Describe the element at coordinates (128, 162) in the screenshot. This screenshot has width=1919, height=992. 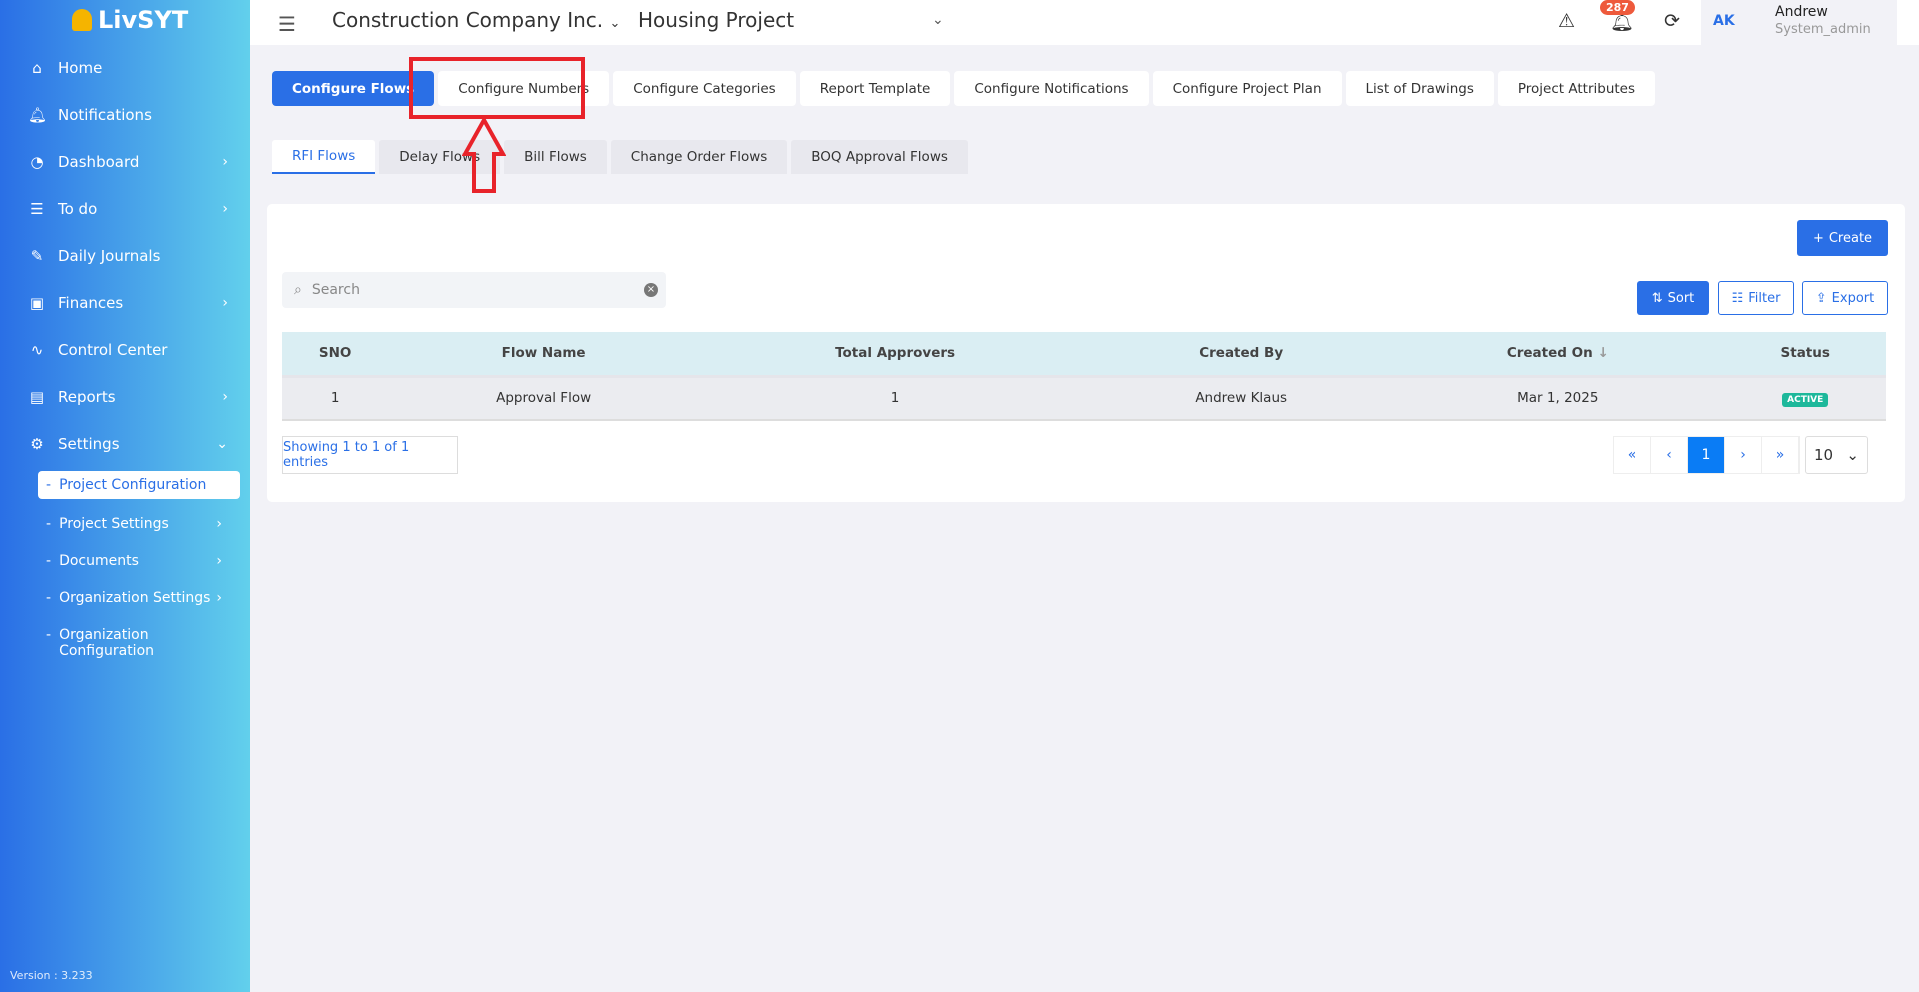
I see `sidebar-item-dashboard: ◔ Dashboard ›` at that location.